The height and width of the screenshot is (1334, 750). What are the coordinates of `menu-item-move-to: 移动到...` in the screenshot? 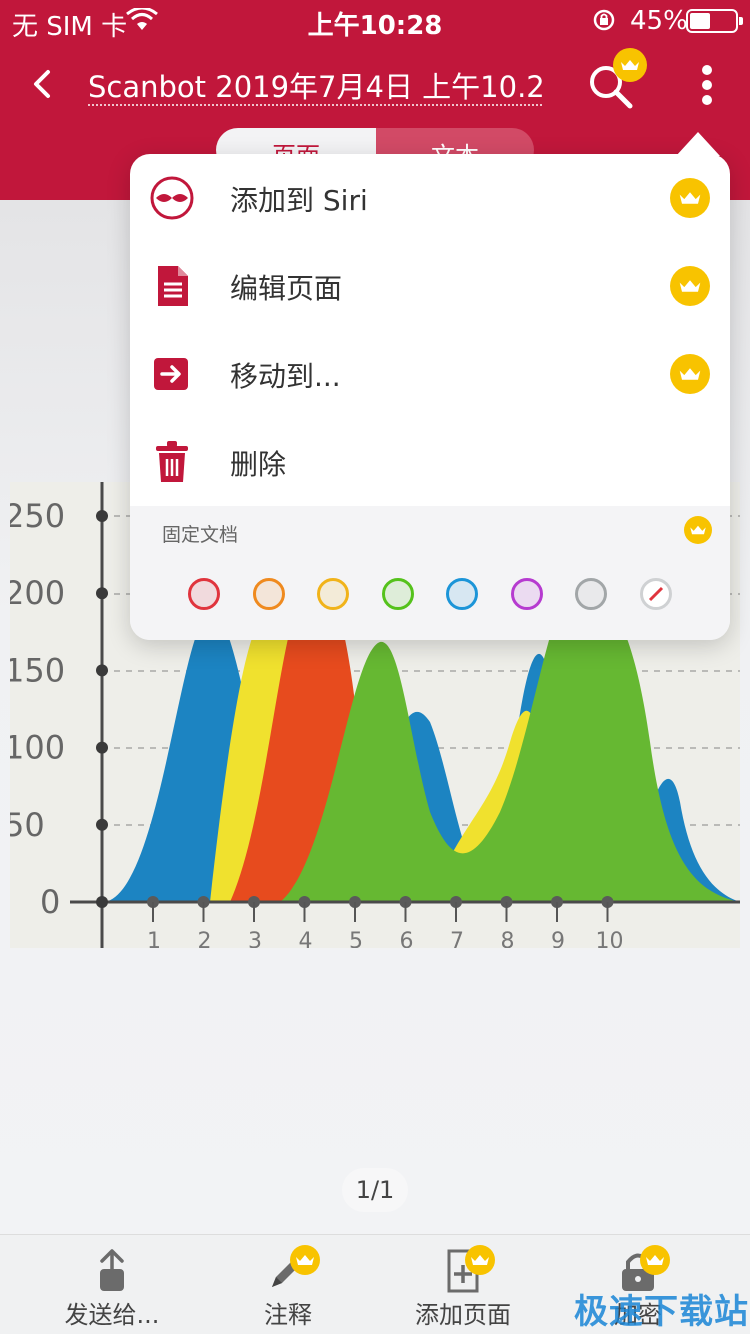 It's located at (430, 374).